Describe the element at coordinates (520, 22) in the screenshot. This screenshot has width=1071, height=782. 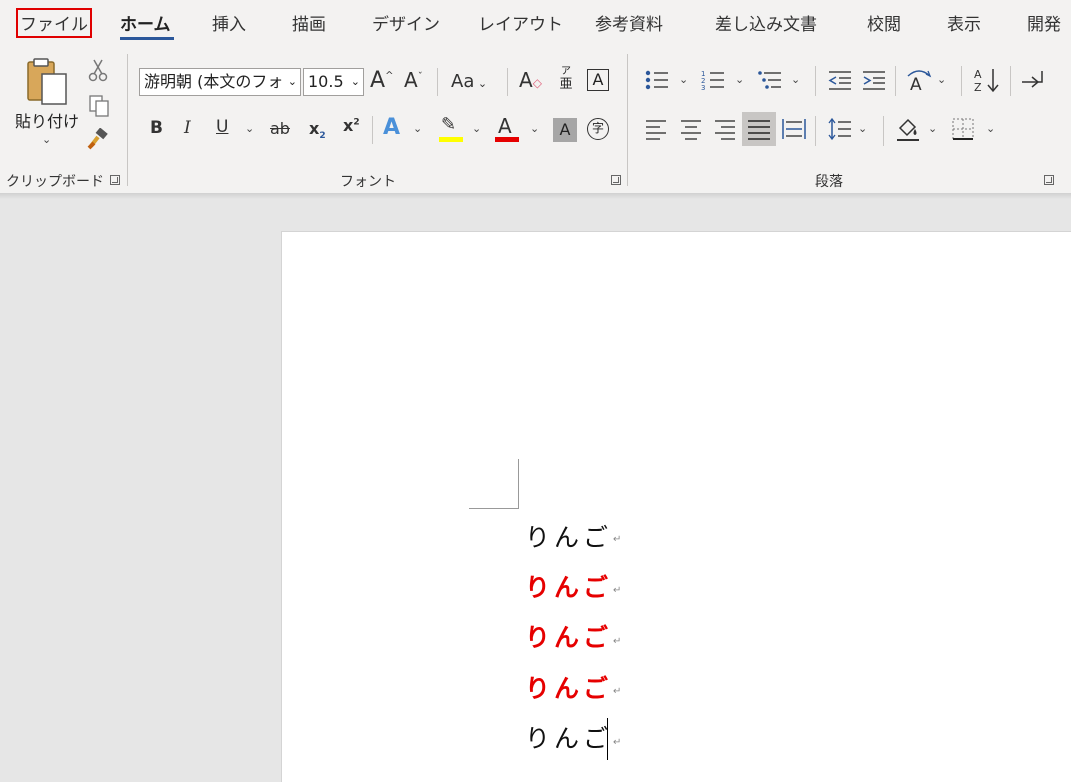
I see `tab-layout: レイアウト` at that location.